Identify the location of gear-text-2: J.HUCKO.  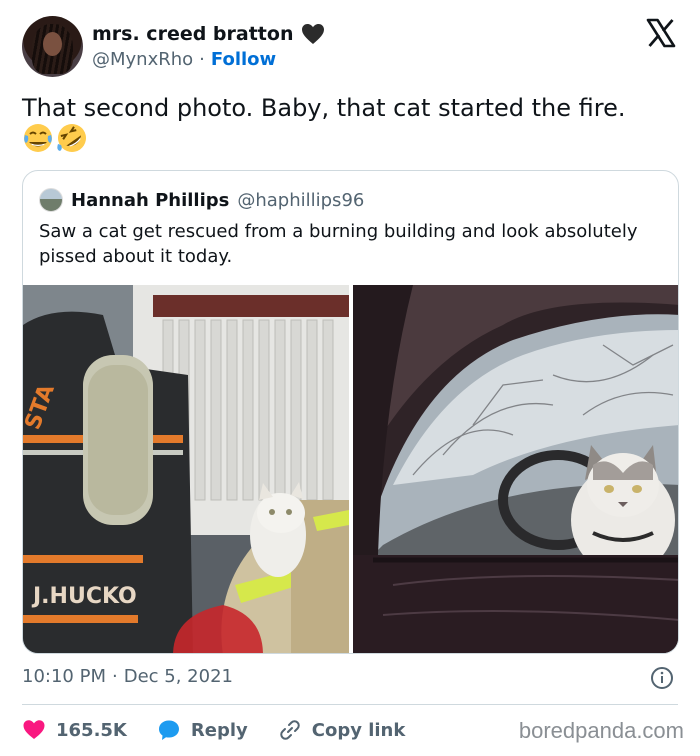
(84, 596).